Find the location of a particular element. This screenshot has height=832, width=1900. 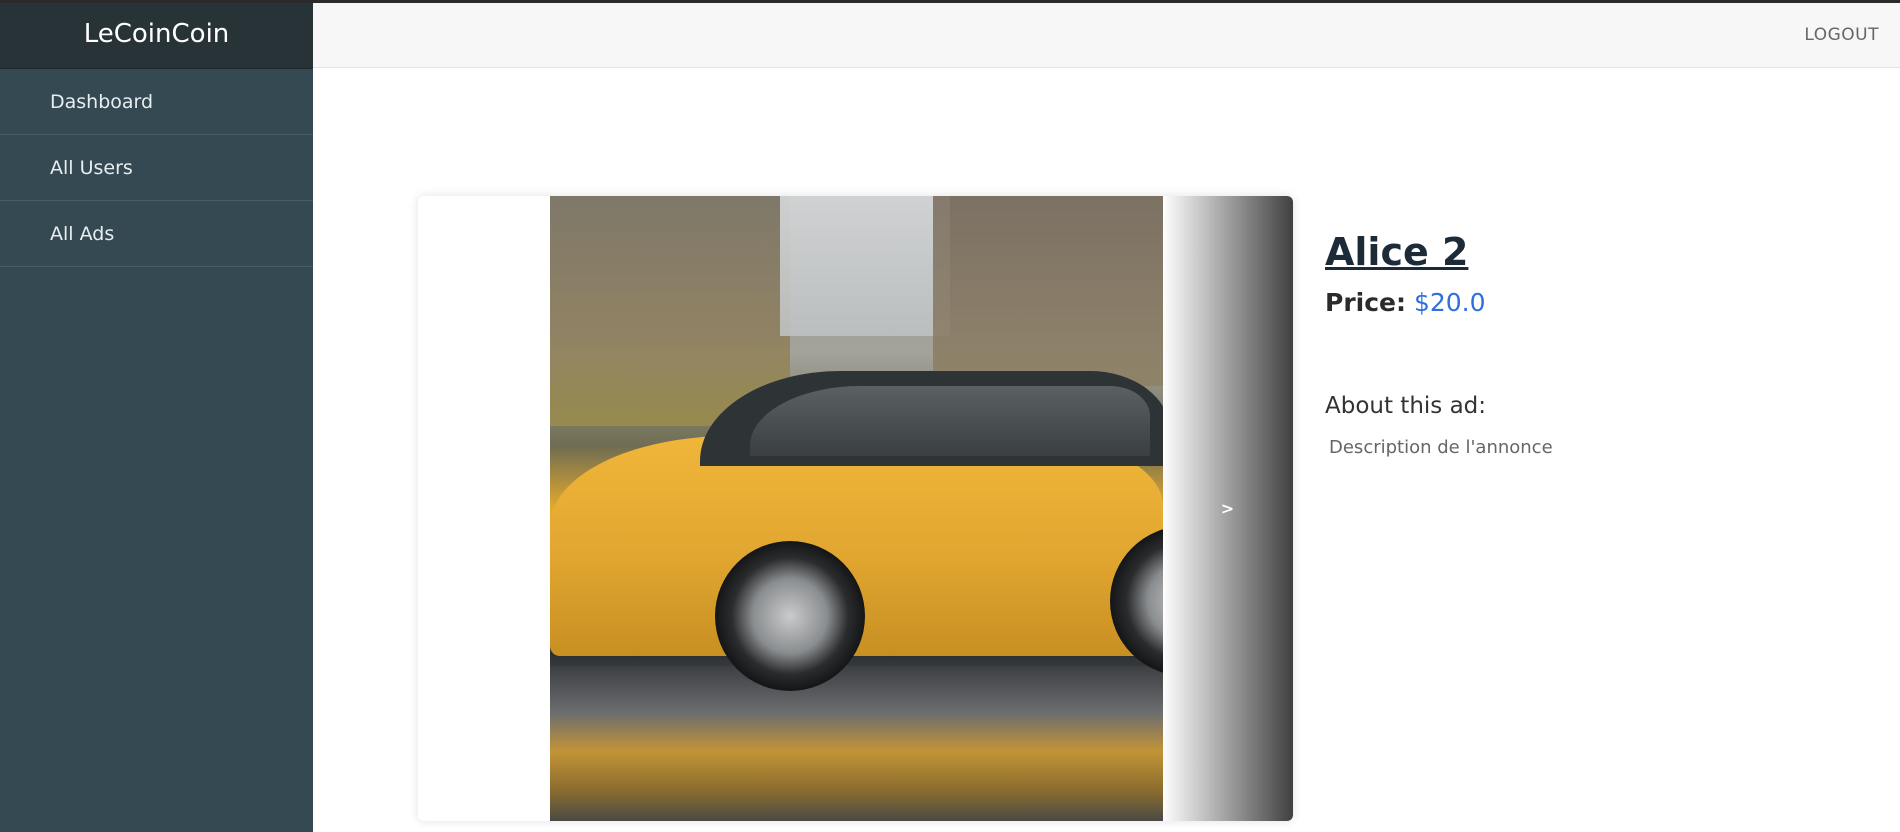

chevron-right-icon: > is located at coordinates (1227, 508).